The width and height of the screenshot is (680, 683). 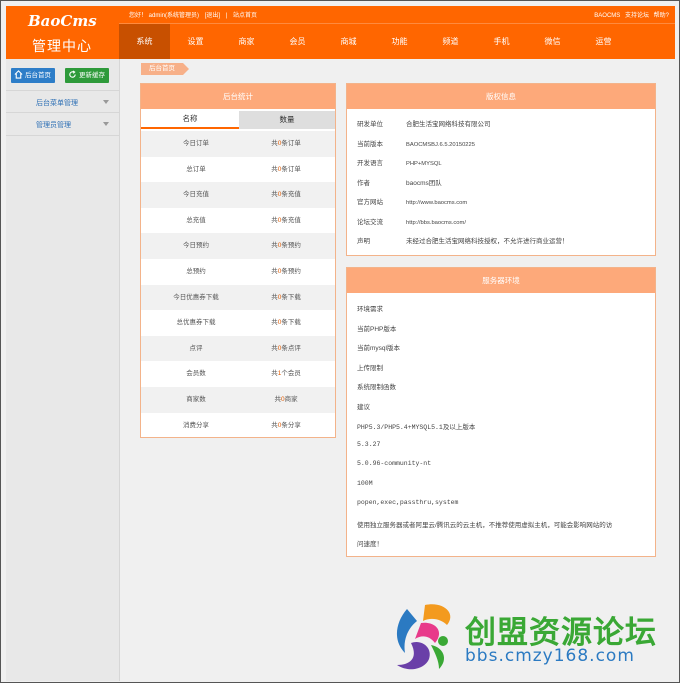 What do you see at coordinates (196, 169) in the screenshot?
I see `stats-row-name: 总订单` at bounding box center [196, 169].